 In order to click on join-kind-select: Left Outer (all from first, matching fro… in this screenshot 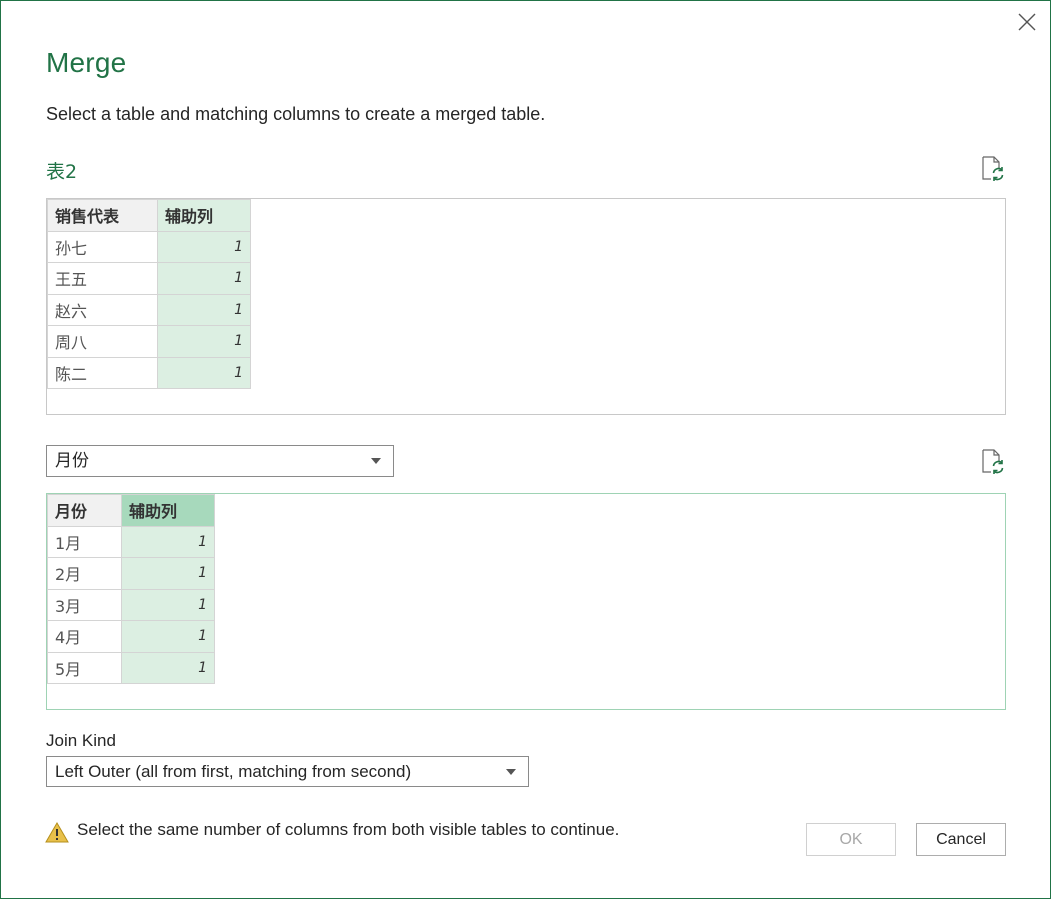, I will do `click(287, 771)`.